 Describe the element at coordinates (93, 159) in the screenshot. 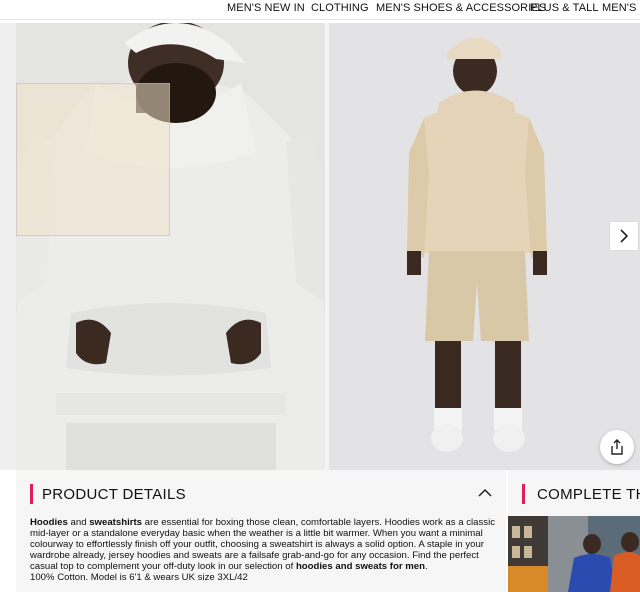

I see `zoom-lens` at that location.